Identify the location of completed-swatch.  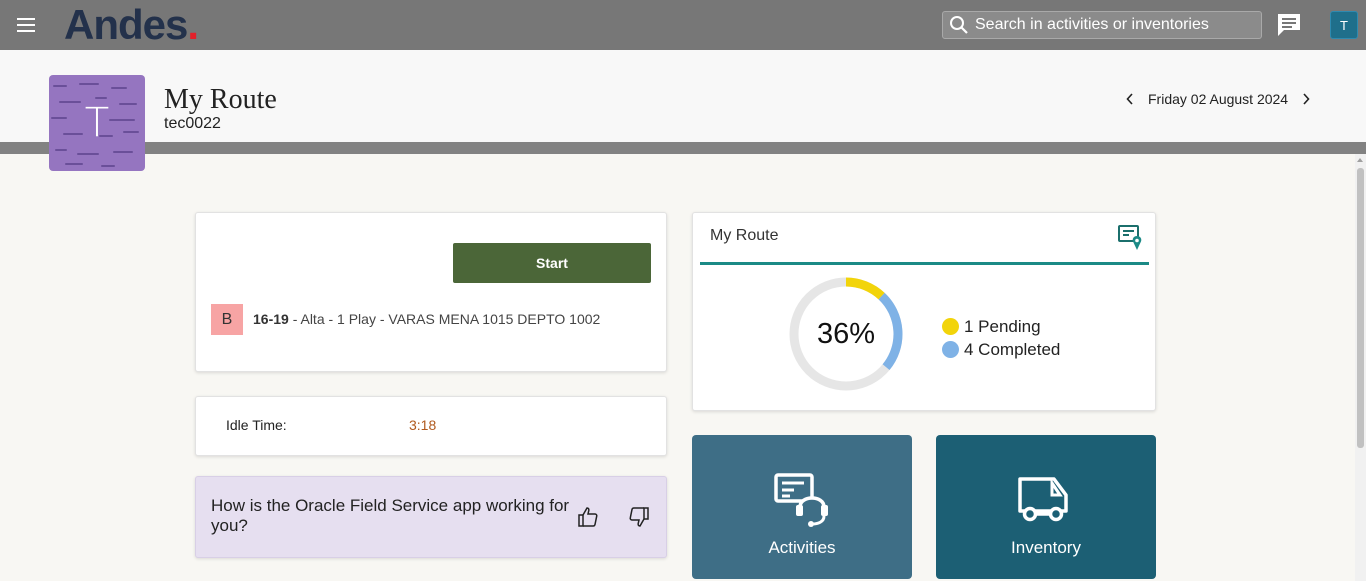
(950, 349).